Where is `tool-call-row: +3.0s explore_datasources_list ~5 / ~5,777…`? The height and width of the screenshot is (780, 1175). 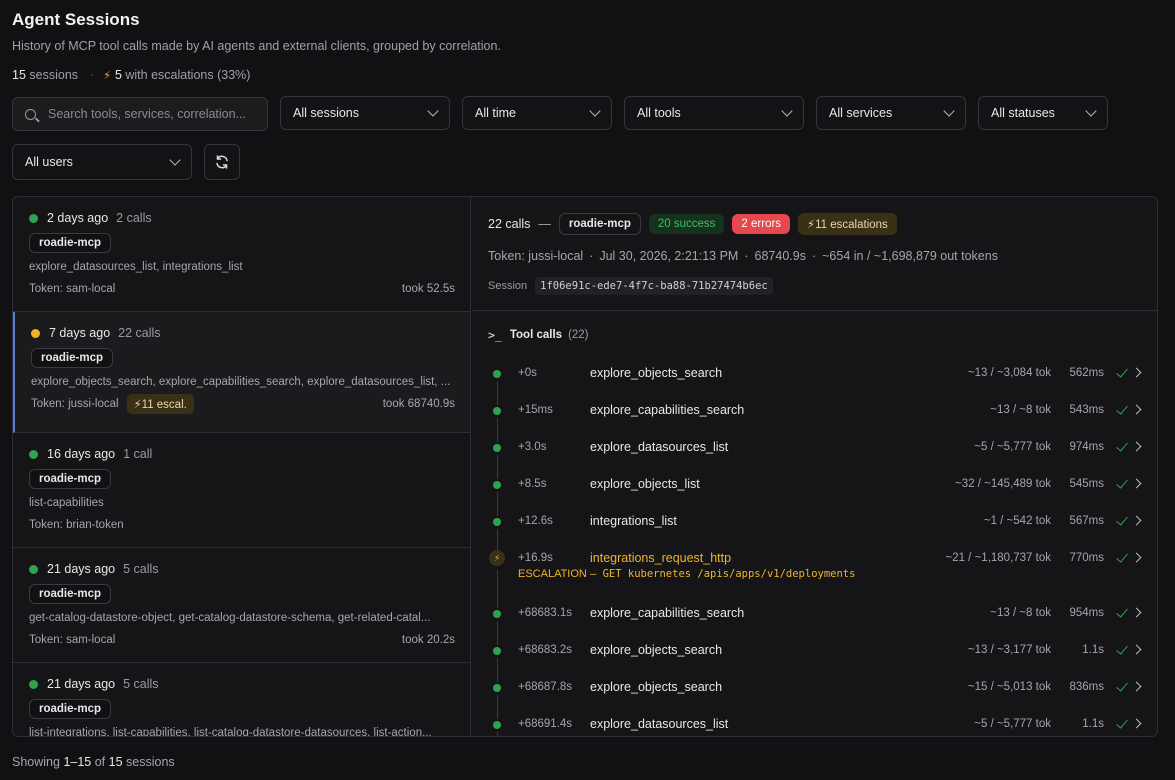 tool-call-row: +3.0s explore_datasources_list ~5 / ~5,777… is located at coordinates (815, 459).